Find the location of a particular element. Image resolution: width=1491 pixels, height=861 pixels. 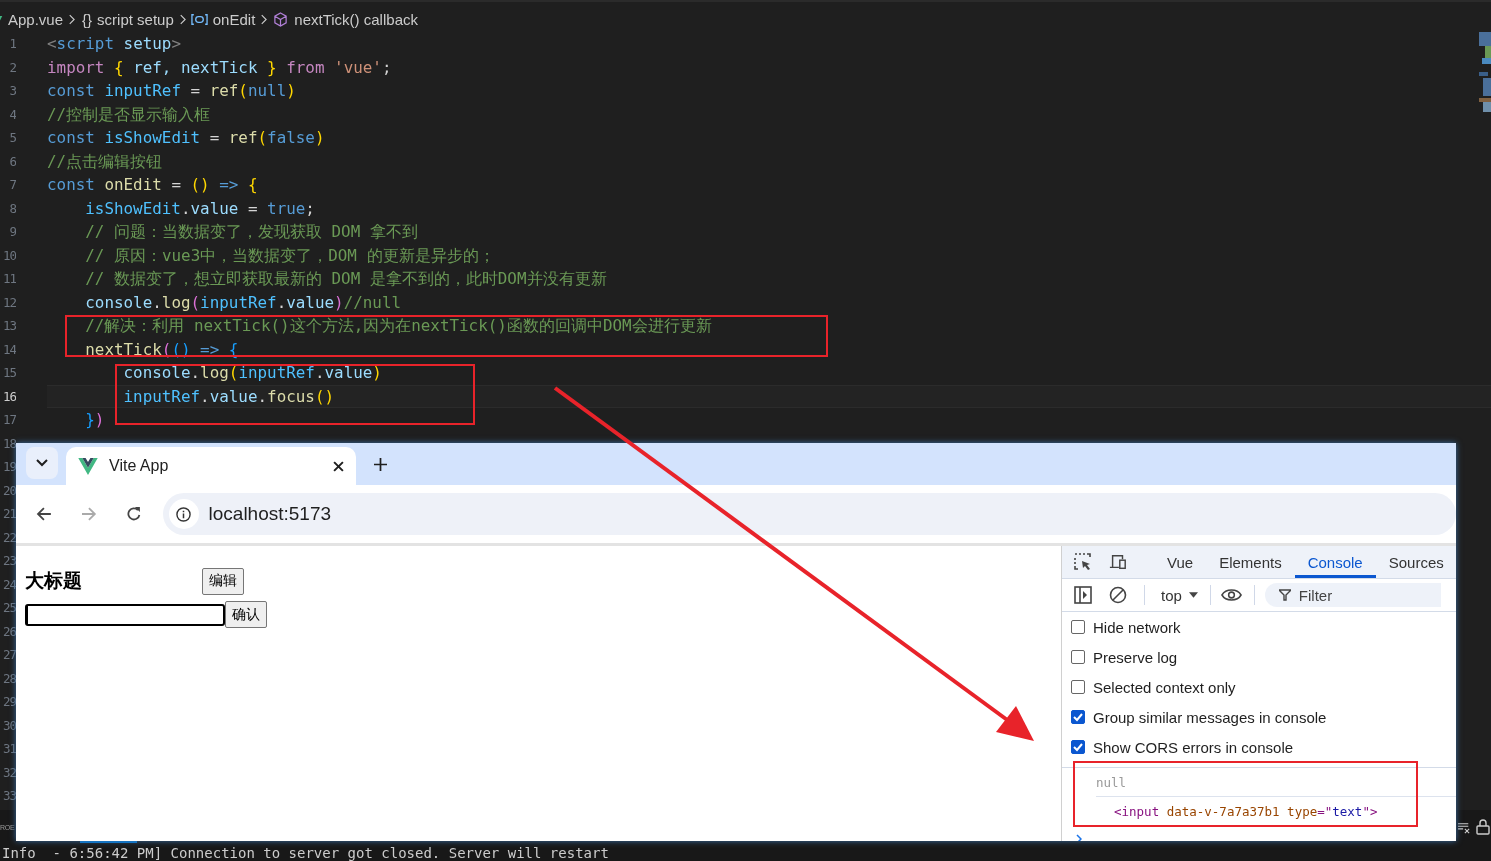

line-number: 10 is located at coordinates (9, 255).